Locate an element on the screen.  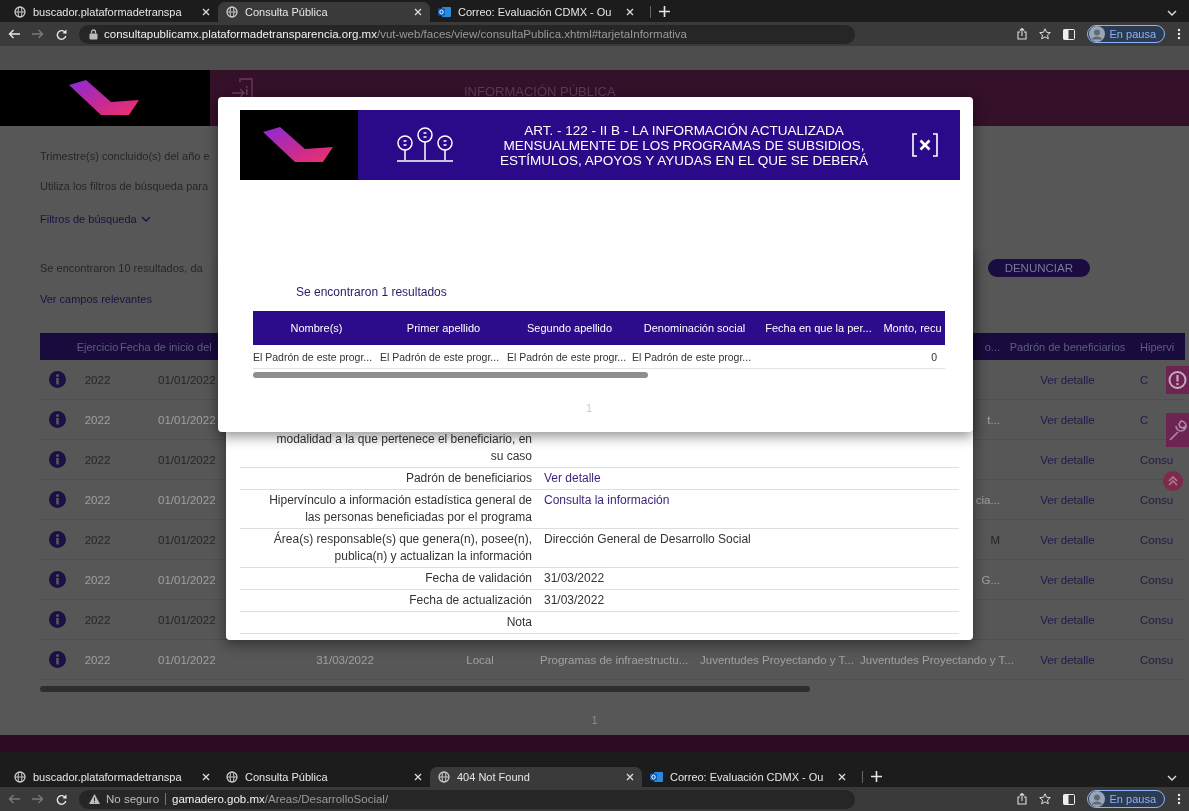
relevant-fields-link: Ver campos relevantes is located at coordinates (96, 299).